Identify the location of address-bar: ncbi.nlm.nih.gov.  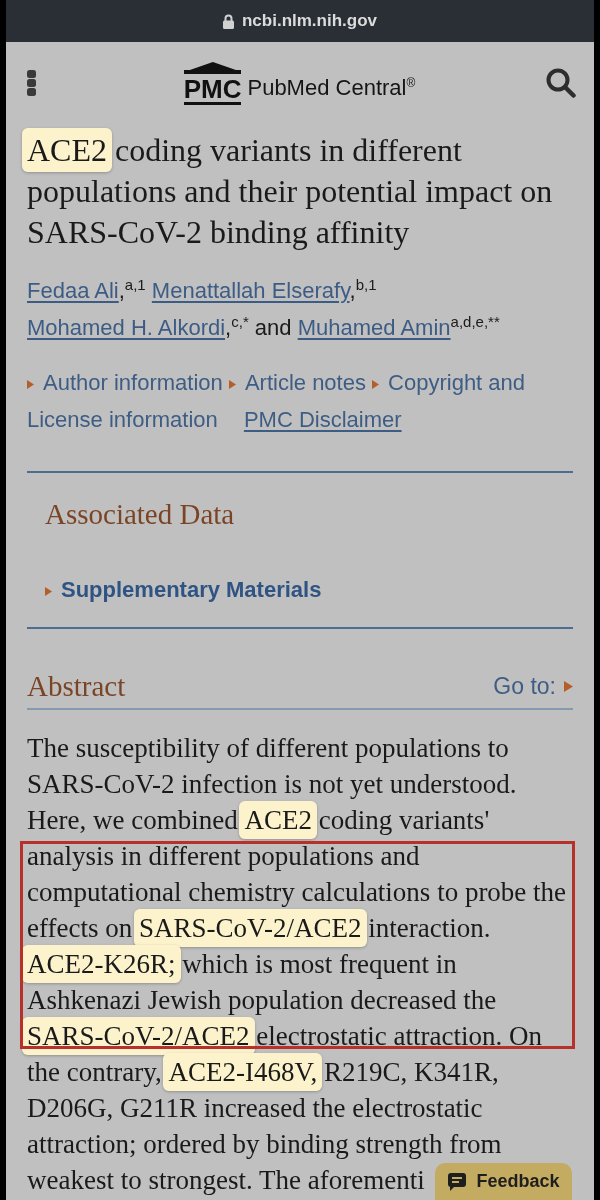
(300, 21).